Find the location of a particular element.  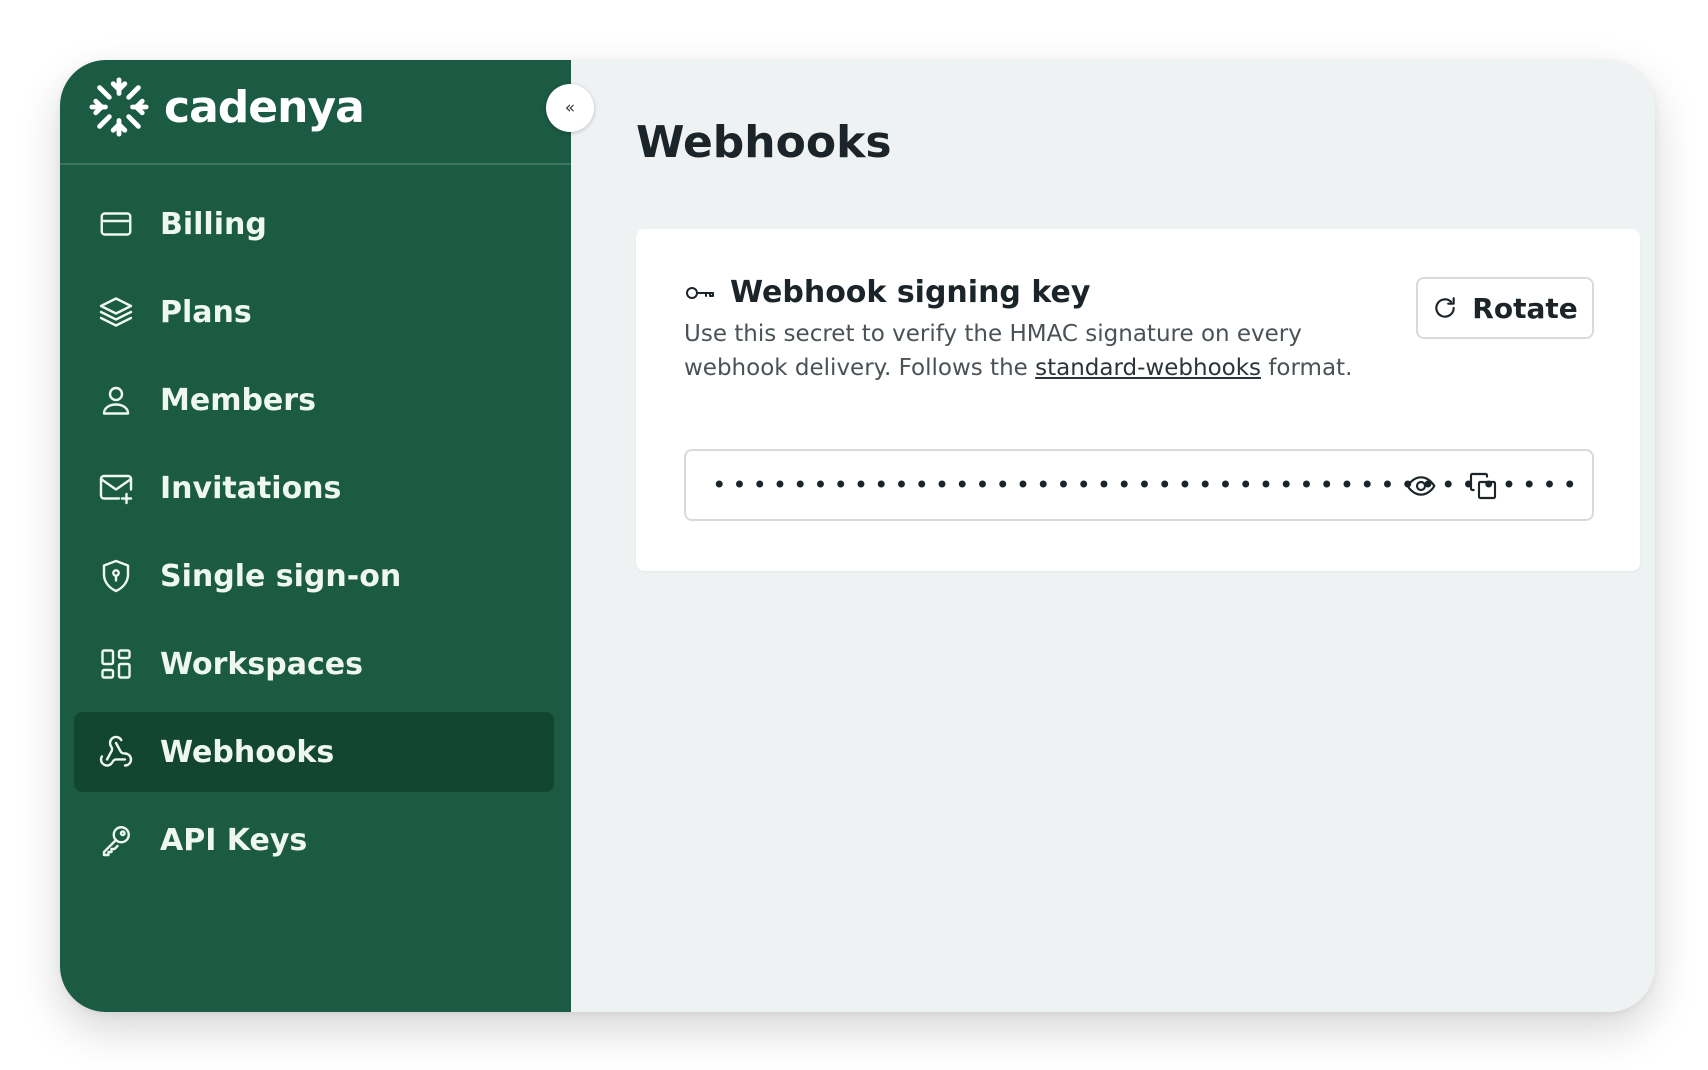

brand: cadenya is located at coordinates (226, 107).